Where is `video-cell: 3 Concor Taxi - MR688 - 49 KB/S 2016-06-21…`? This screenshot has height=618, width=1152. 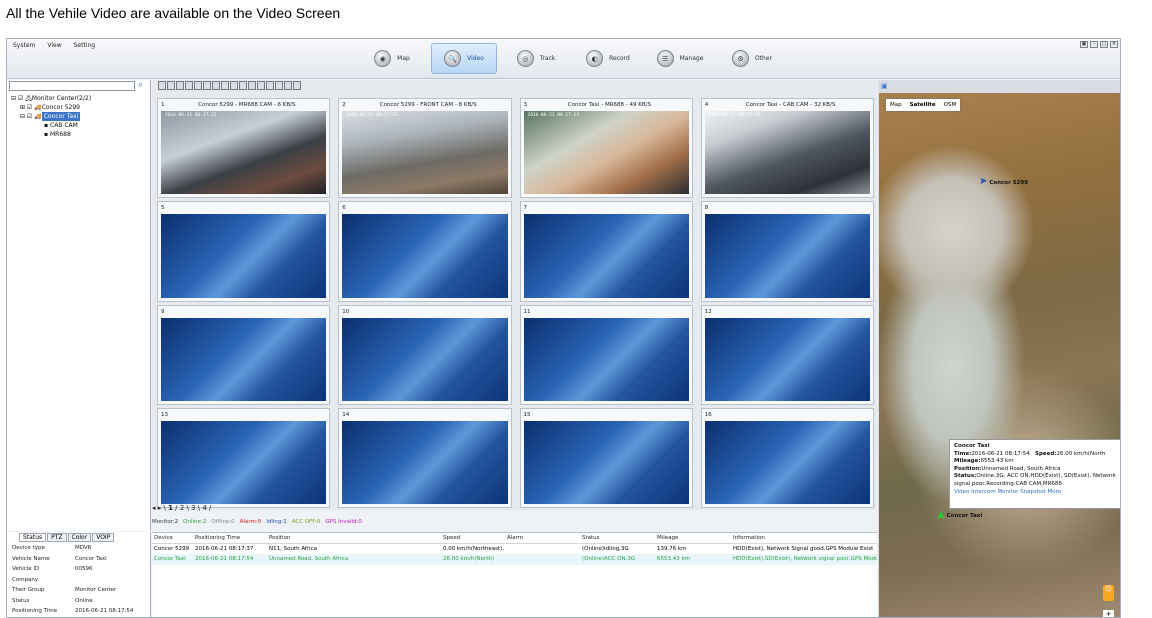
video-cell: 3 Concor Taxi - MR688 - 49 KB/S 2016-06-21… is located at coordinates (606, 148).